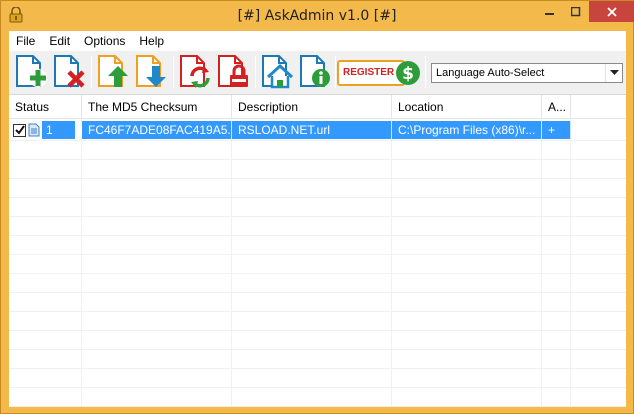 This screenshot has width=634, height=414. I want to click on column-header-location: Location, so click(467, 107).